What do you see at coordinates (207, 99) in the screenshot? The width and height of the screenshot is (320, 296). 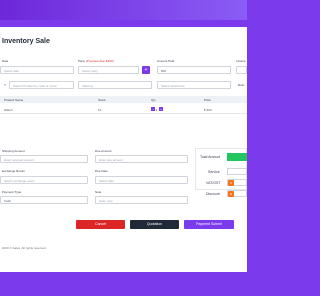 I see `column-price: Price` at bounding box center [207, 99].